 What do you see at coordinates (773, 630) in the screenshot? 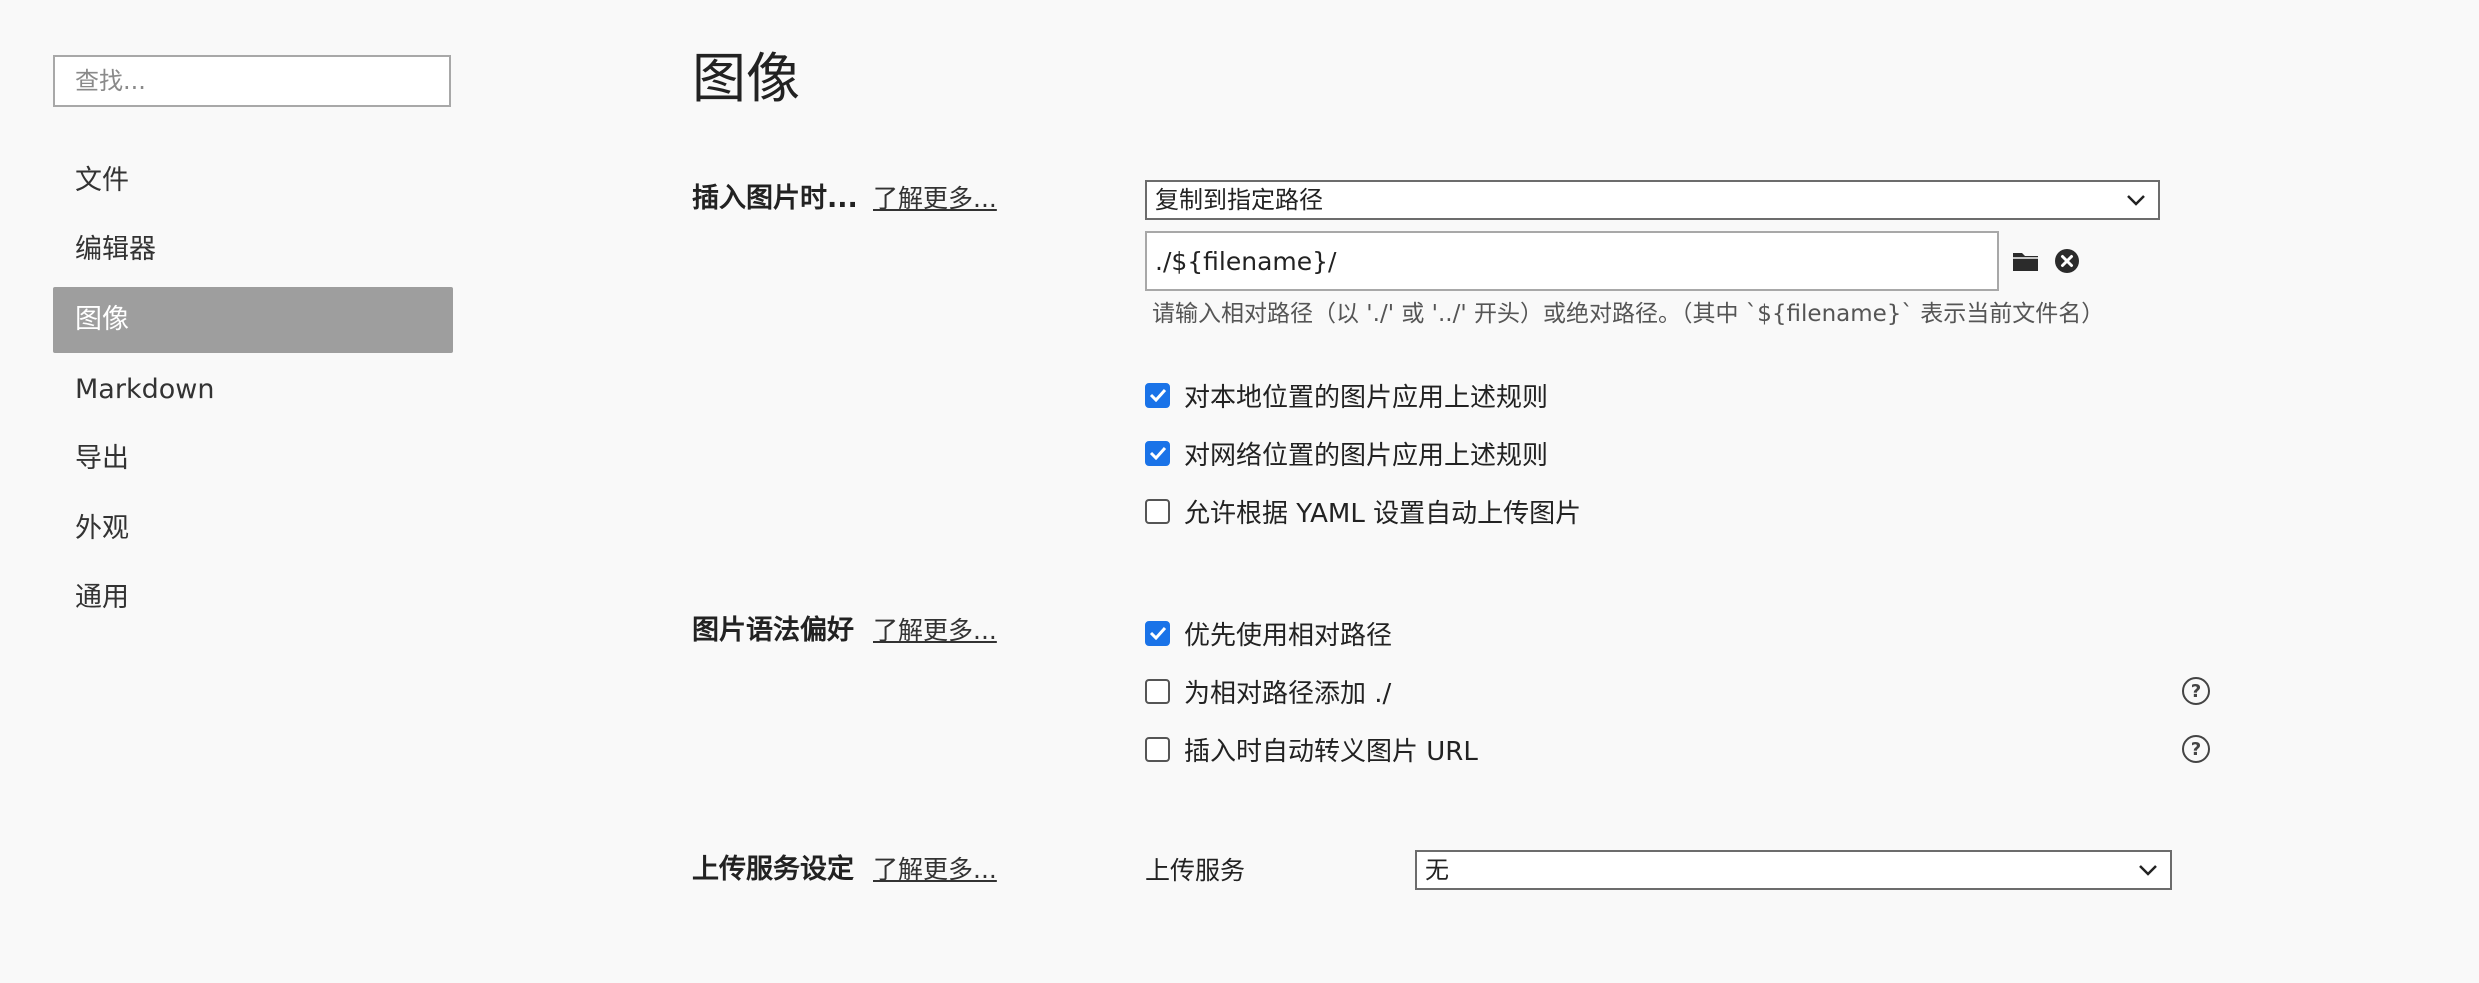
I see `syntax-preference-section-label: 图片语法偏好` at bounding box center [773, 630].